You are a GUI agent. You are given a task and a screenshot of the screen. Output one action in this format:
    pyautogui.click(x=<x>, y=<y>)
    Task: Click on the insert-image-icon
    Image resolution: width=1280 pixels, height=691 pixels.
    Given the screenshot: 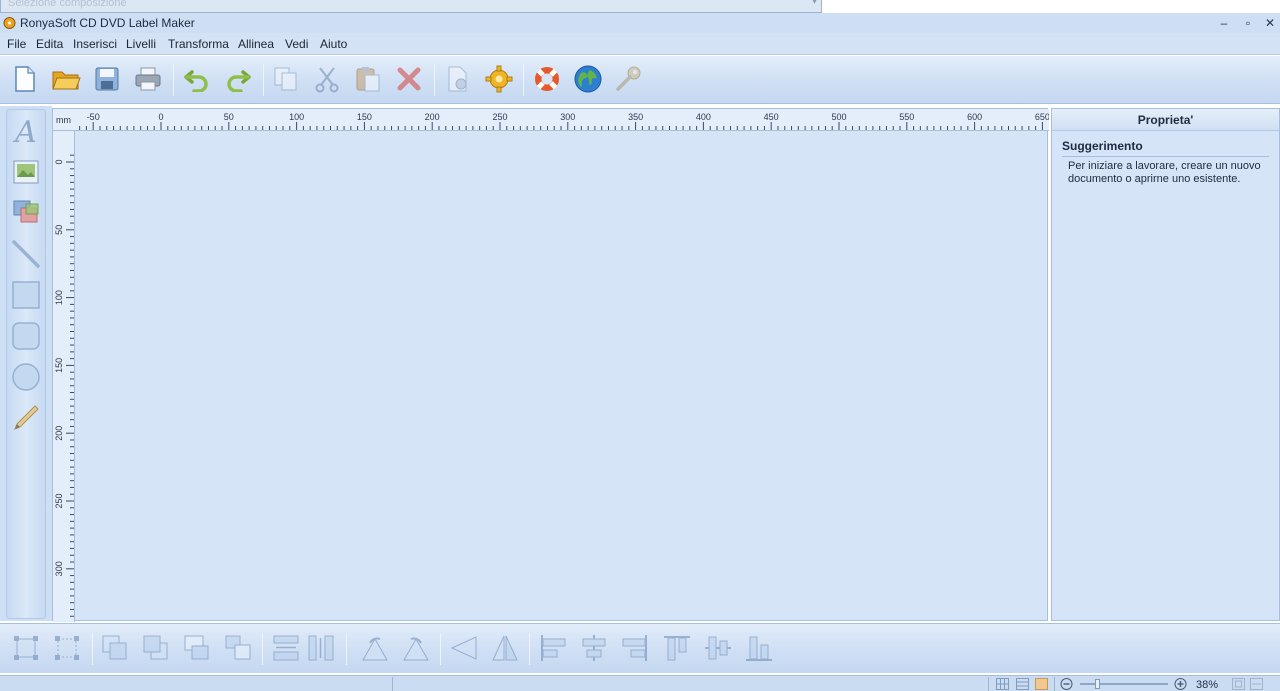 What is the action you would take?
    pyautogui.click(x=26, y=172)
    